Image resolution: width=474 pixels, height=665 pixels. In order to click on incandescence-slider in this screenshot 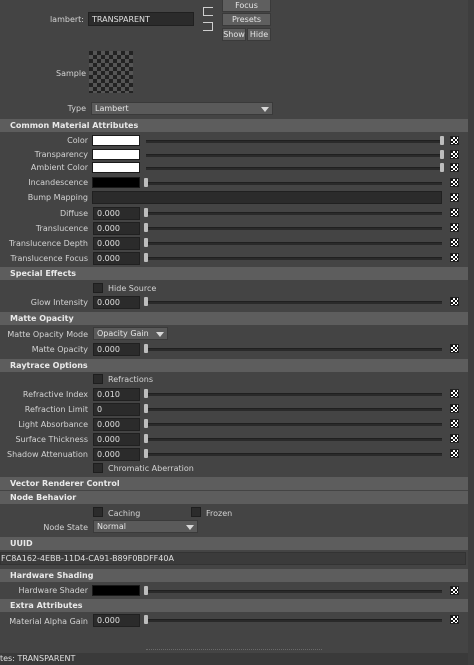, I will do `click(294, 183)`.